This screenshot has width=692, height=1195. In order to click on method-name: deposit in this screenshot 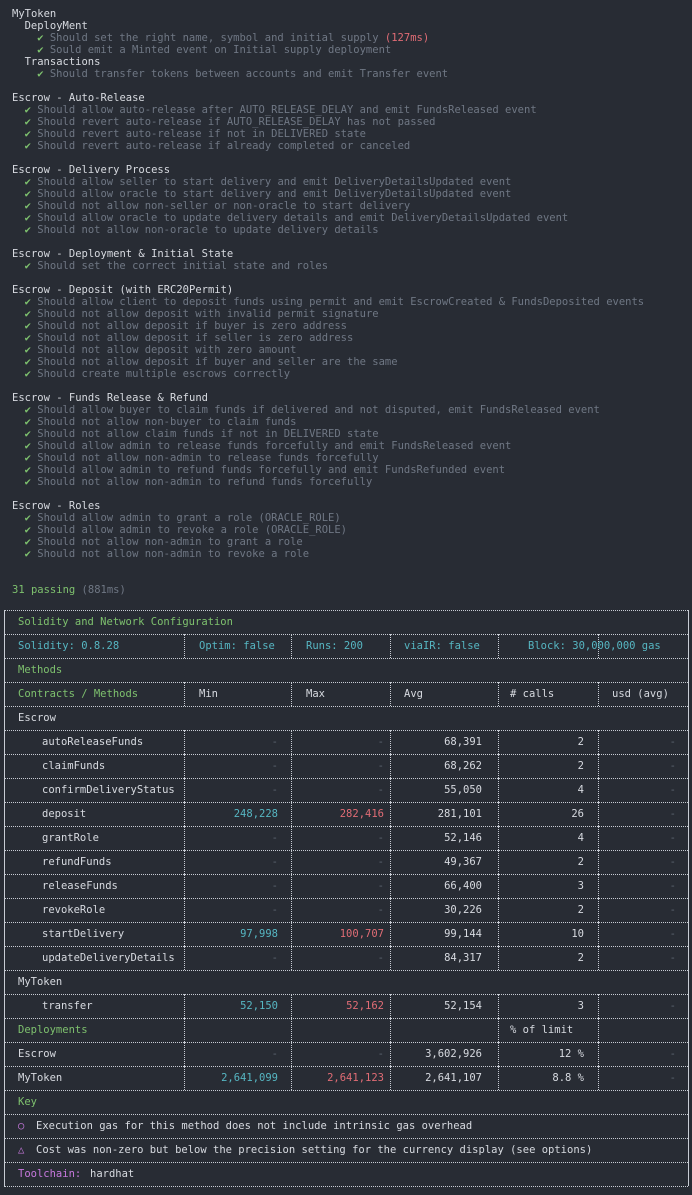, I will do `click(64, 814)`.